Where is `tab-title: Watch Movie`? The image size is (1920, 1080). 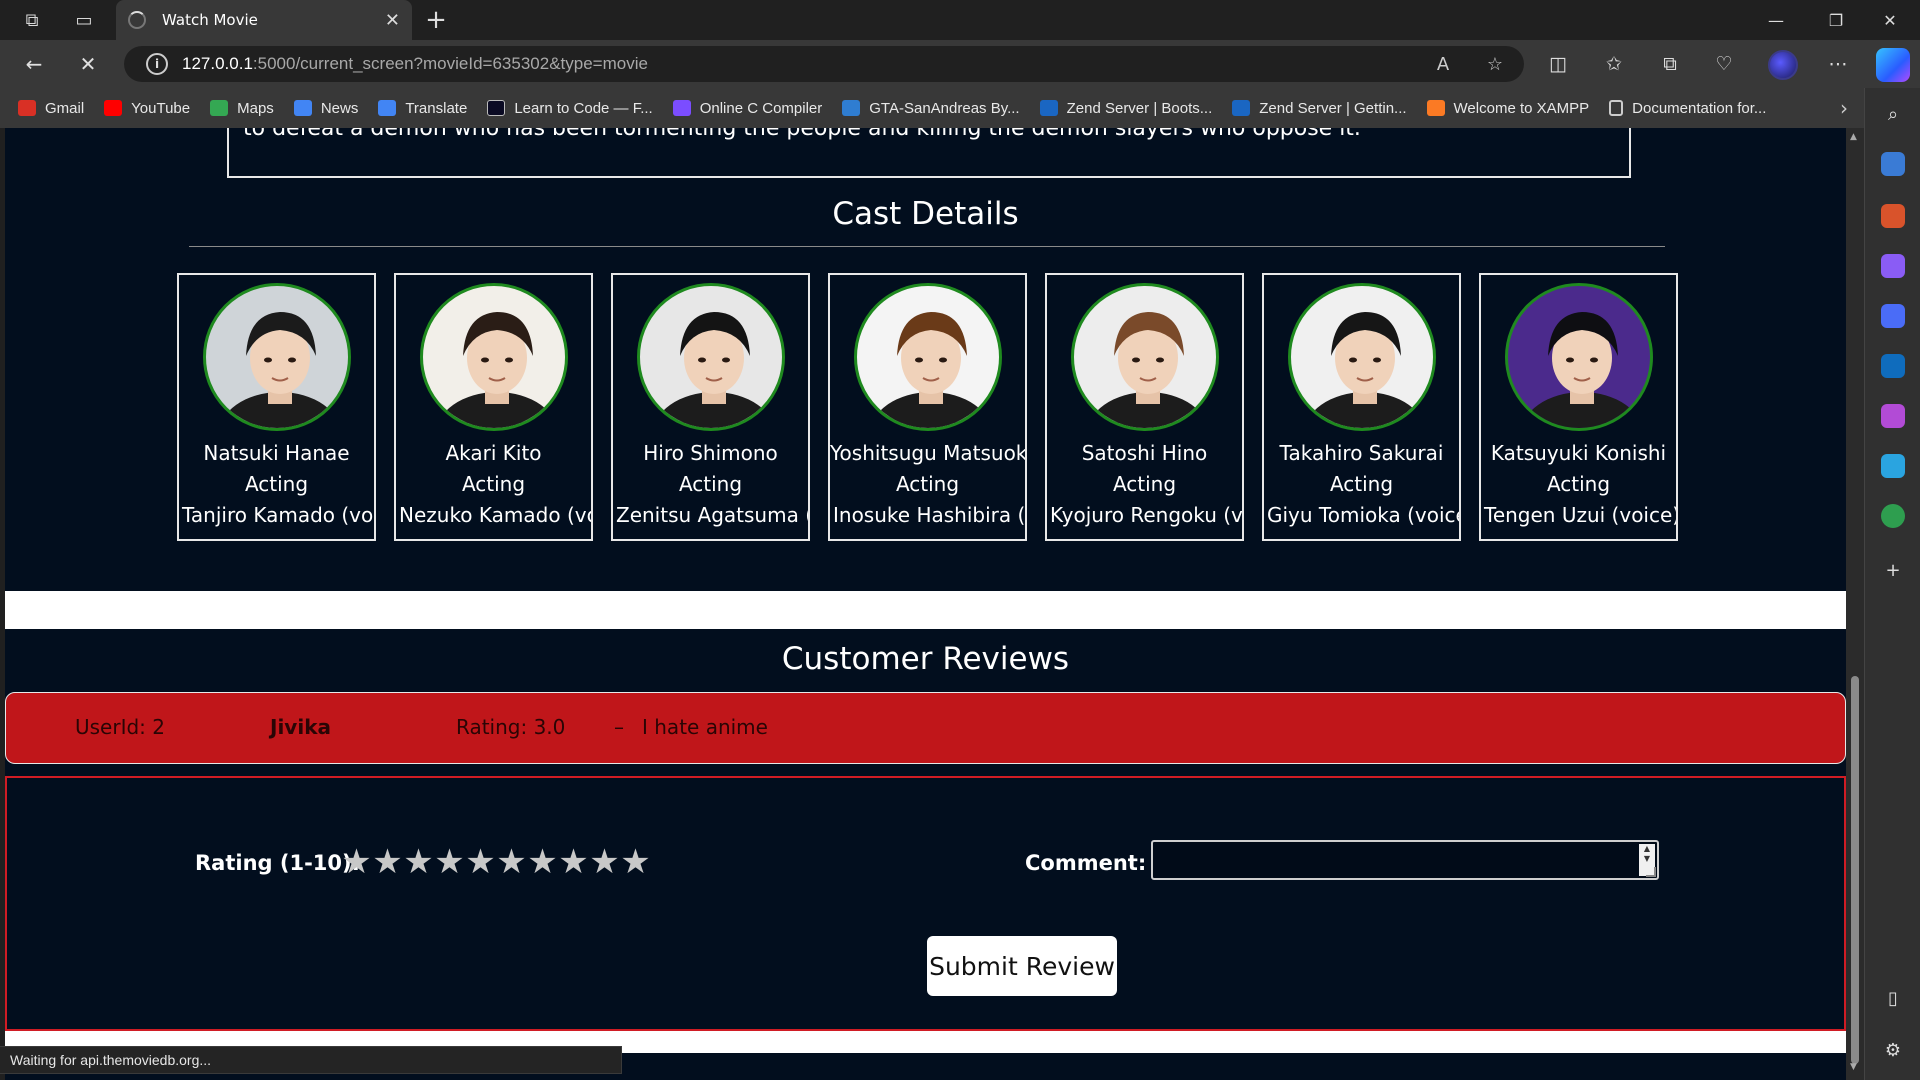 tab-title: Watch Movie is located at coordinates (210, 20).